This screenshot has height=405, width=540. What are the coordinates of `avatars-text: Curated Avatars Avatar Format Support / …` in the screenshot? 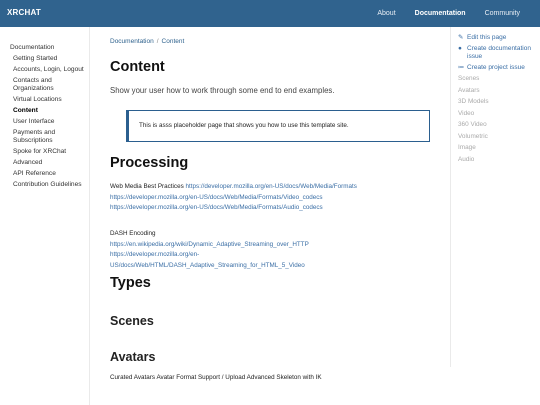 It's located at (216, 377).